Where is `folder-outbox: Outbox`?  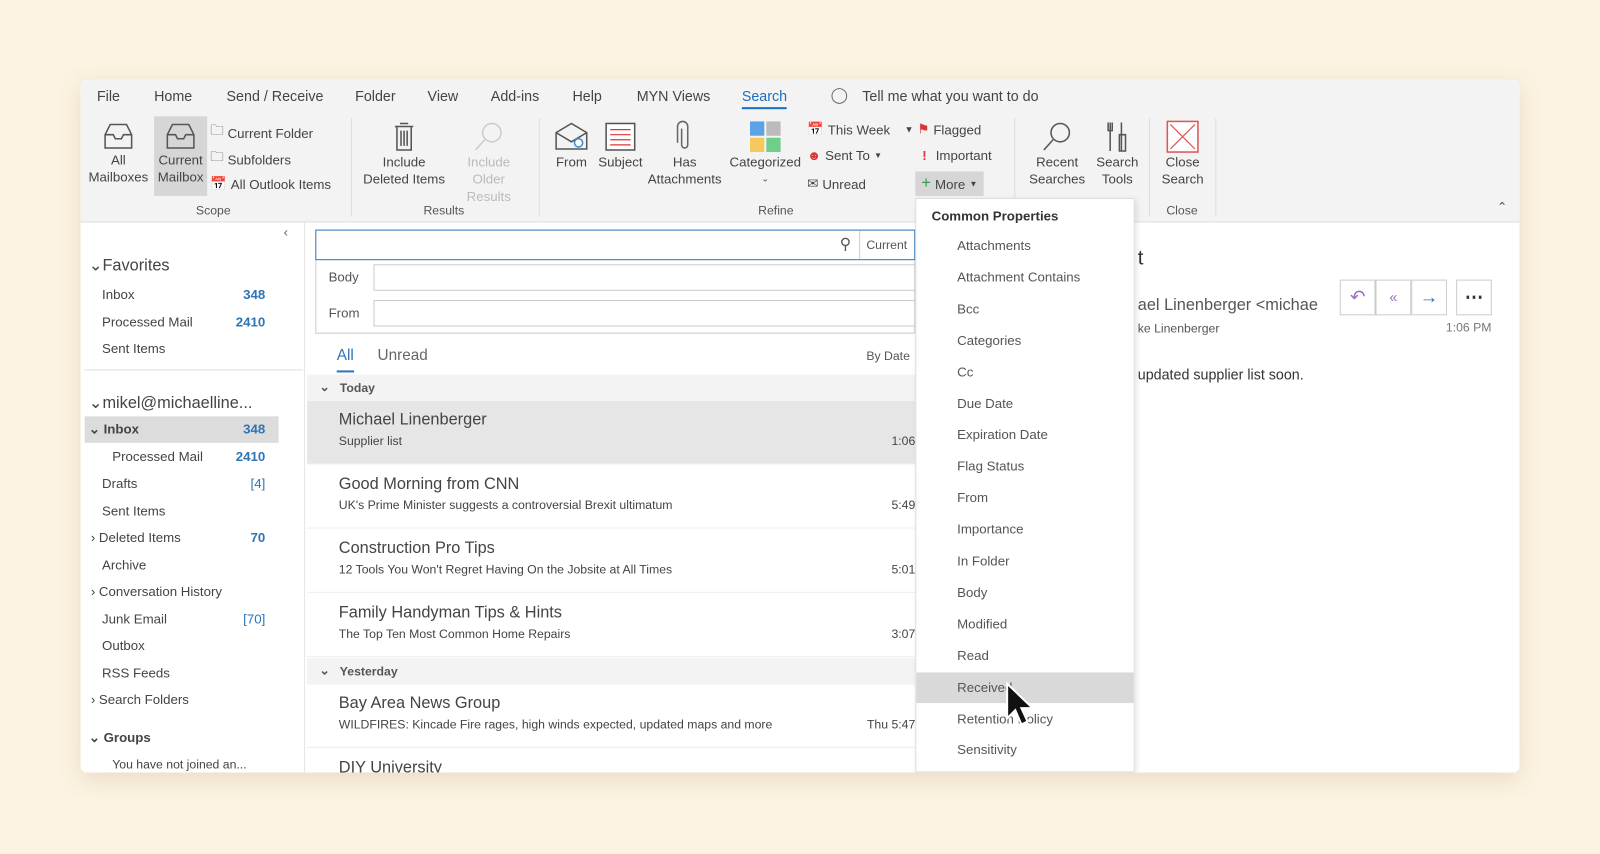
folder-outbox: Outbox is located at coordinates (123, 645).